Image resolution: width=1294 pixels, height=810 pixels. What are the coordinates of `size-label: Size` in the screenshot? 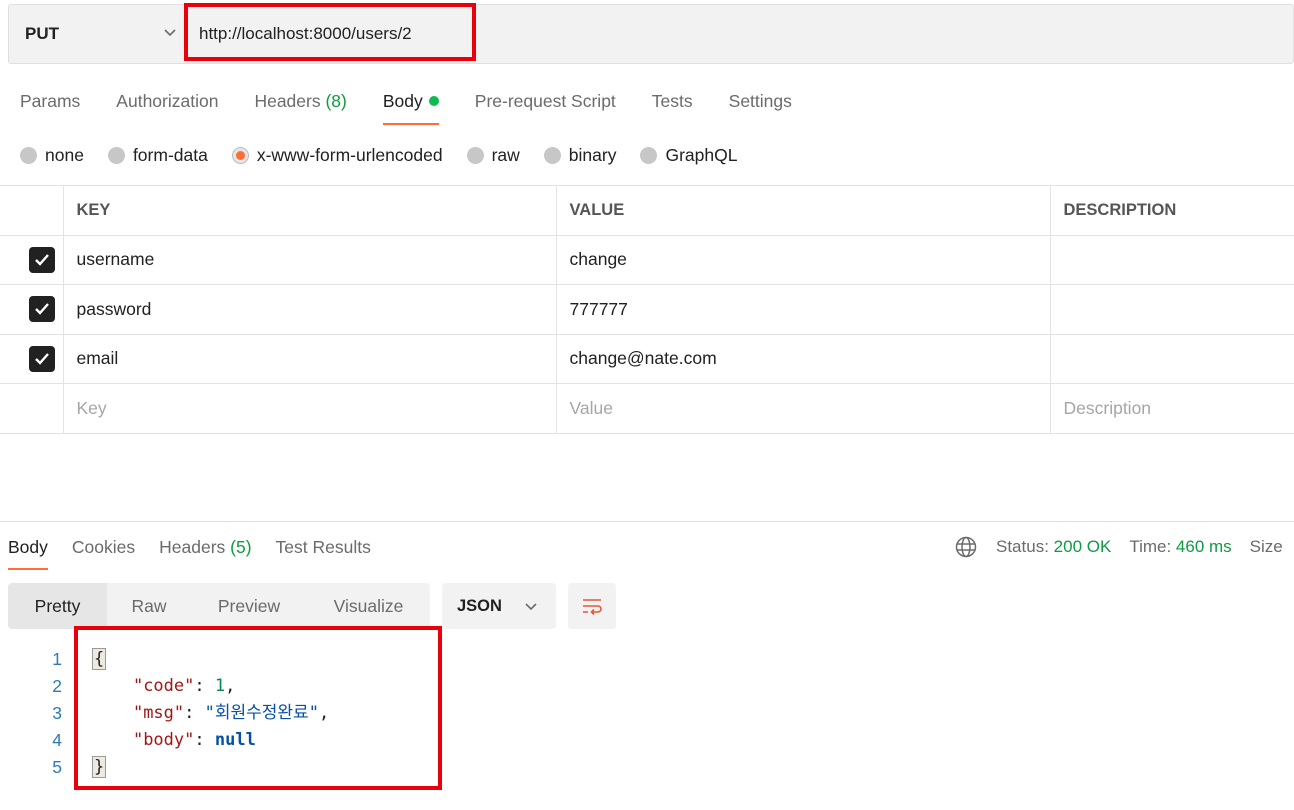 It's located at (1266, 547).